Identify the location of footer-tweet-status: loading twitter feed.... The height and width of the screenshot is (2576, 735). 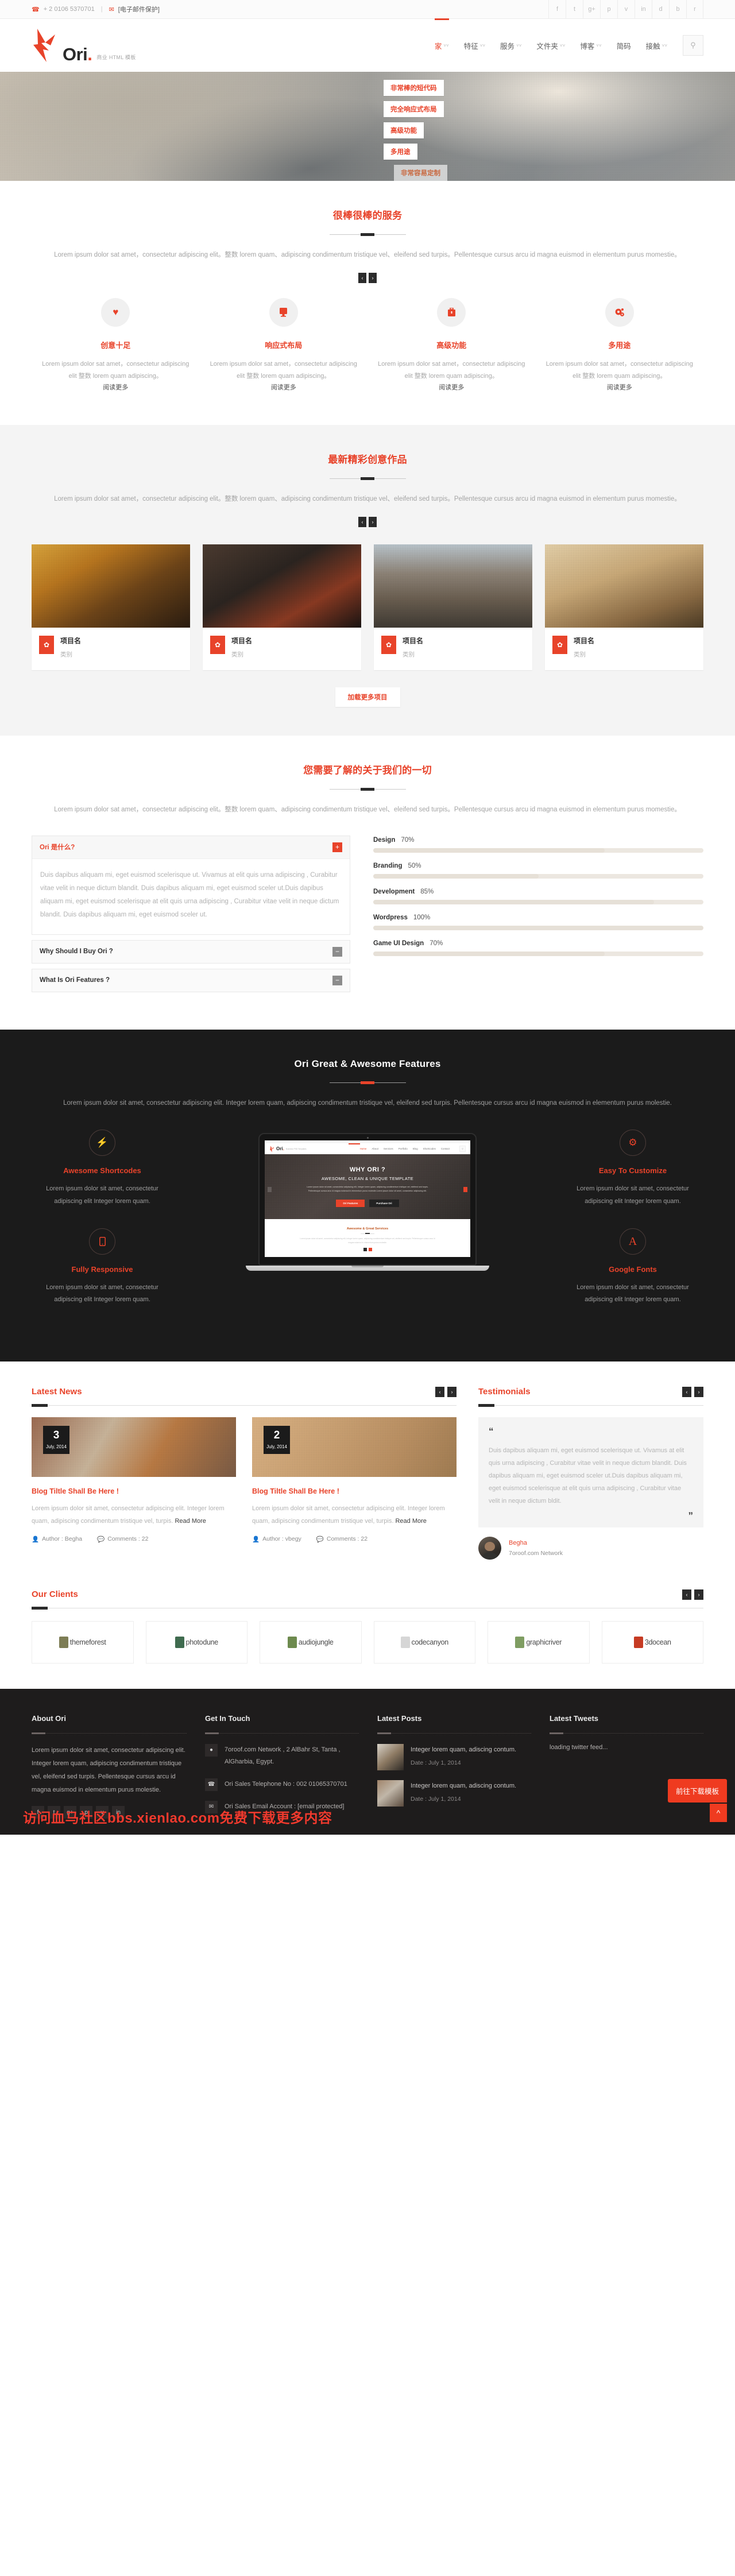
(579, 1747).